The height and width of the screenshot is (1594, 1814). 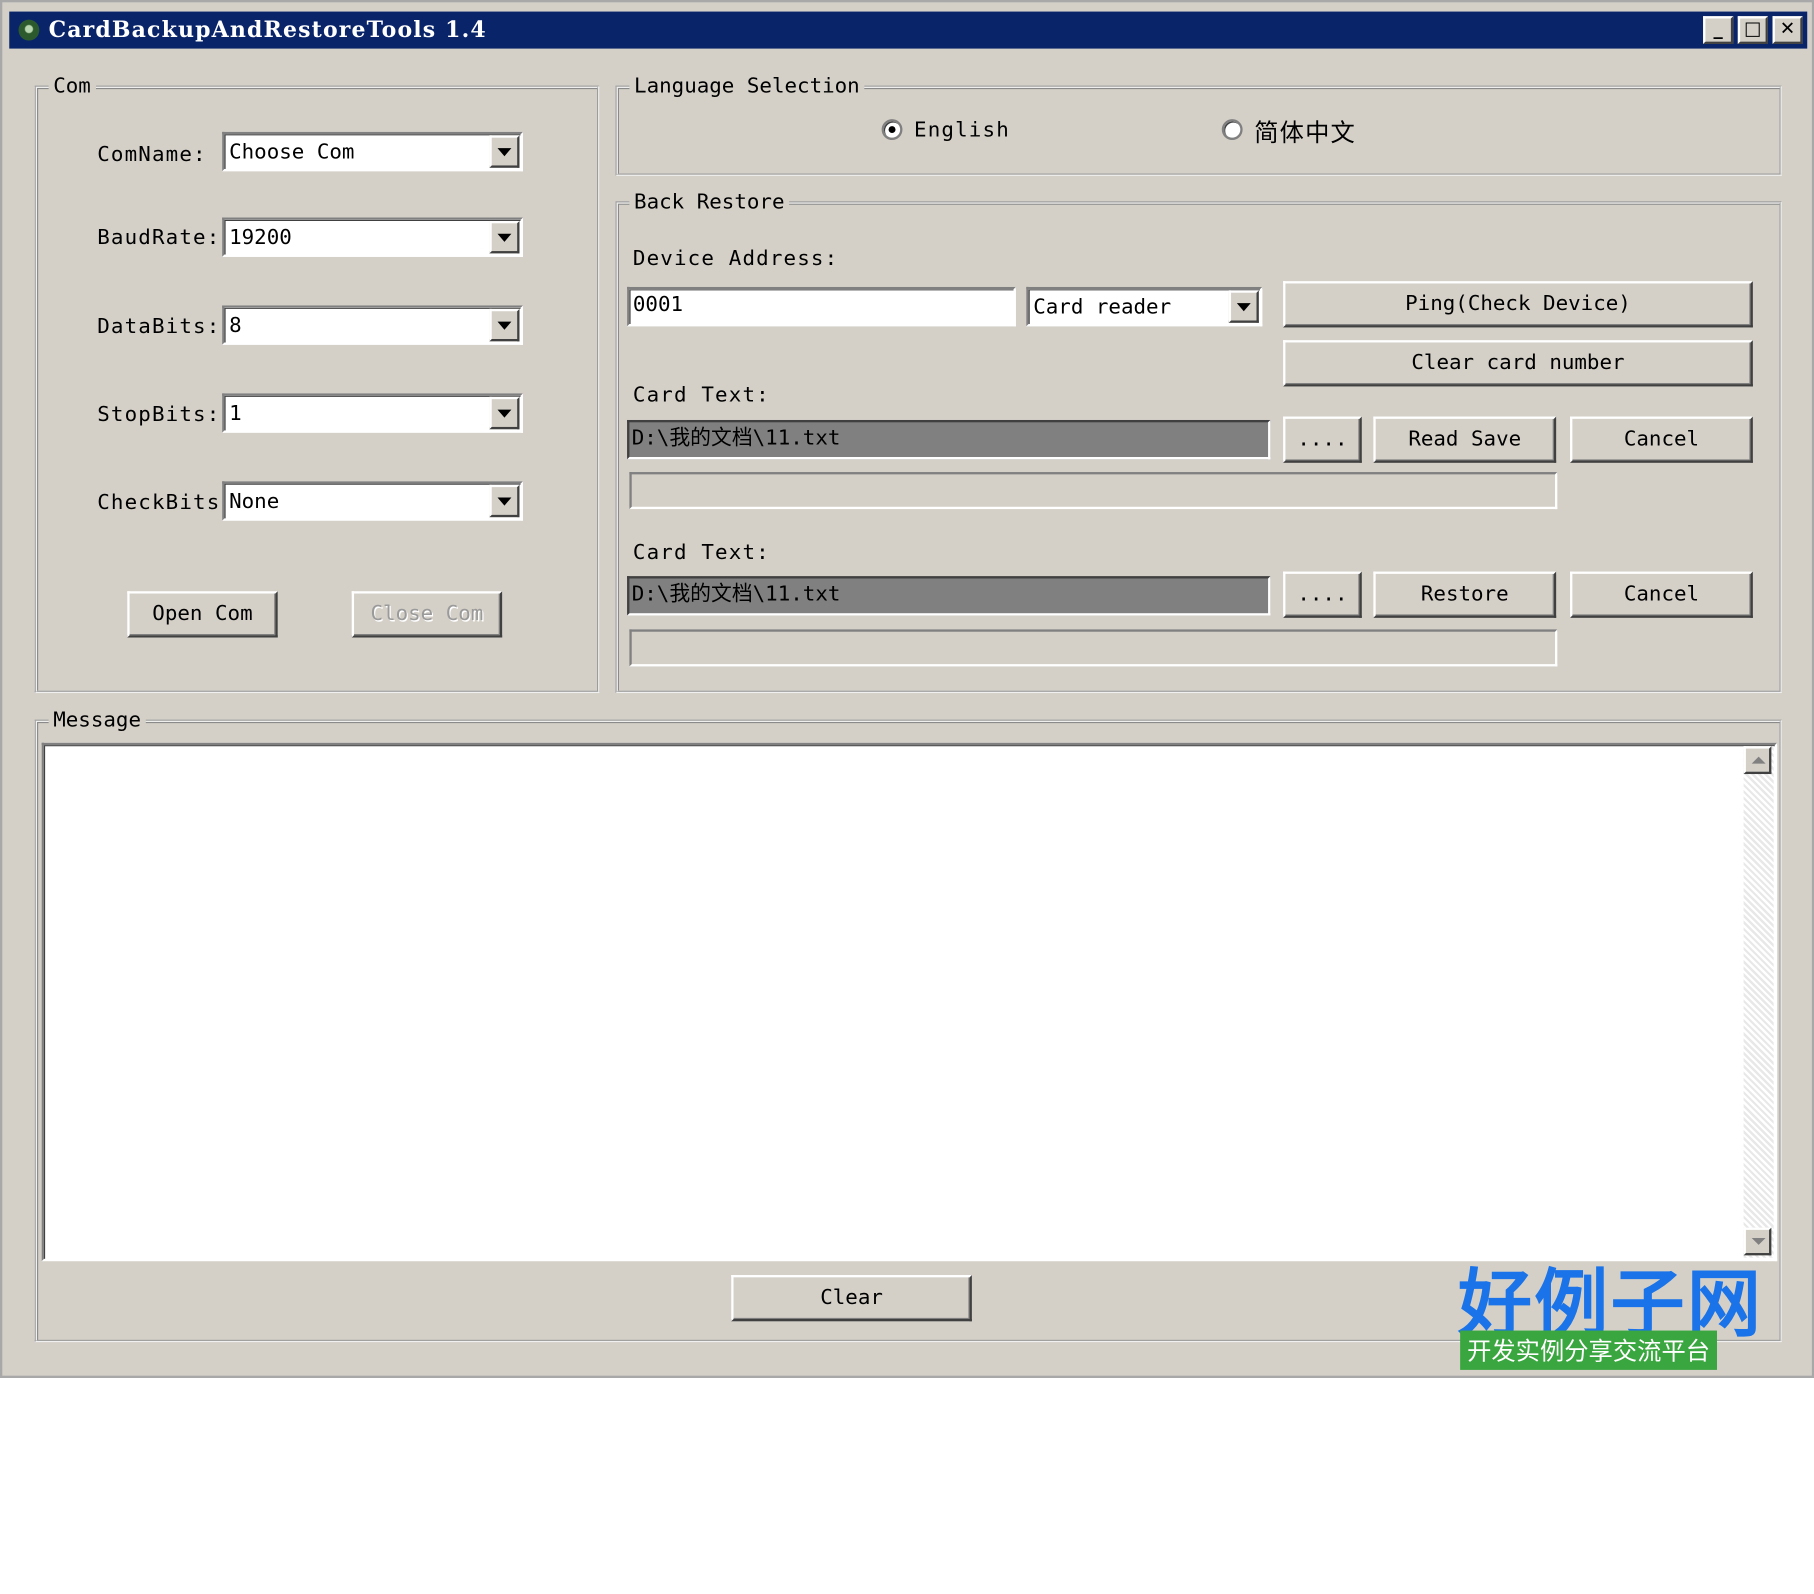 What do you see at coordinates (159, 237) in the screenshot?
I see `baudrate-label: BaudRate:` at bounding box center [159, 237].